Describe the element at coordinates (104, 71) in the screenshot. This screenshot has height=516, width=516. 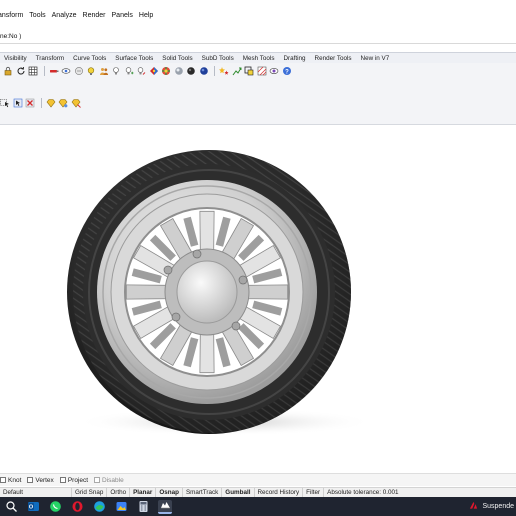
I see `people-icon` at that location.